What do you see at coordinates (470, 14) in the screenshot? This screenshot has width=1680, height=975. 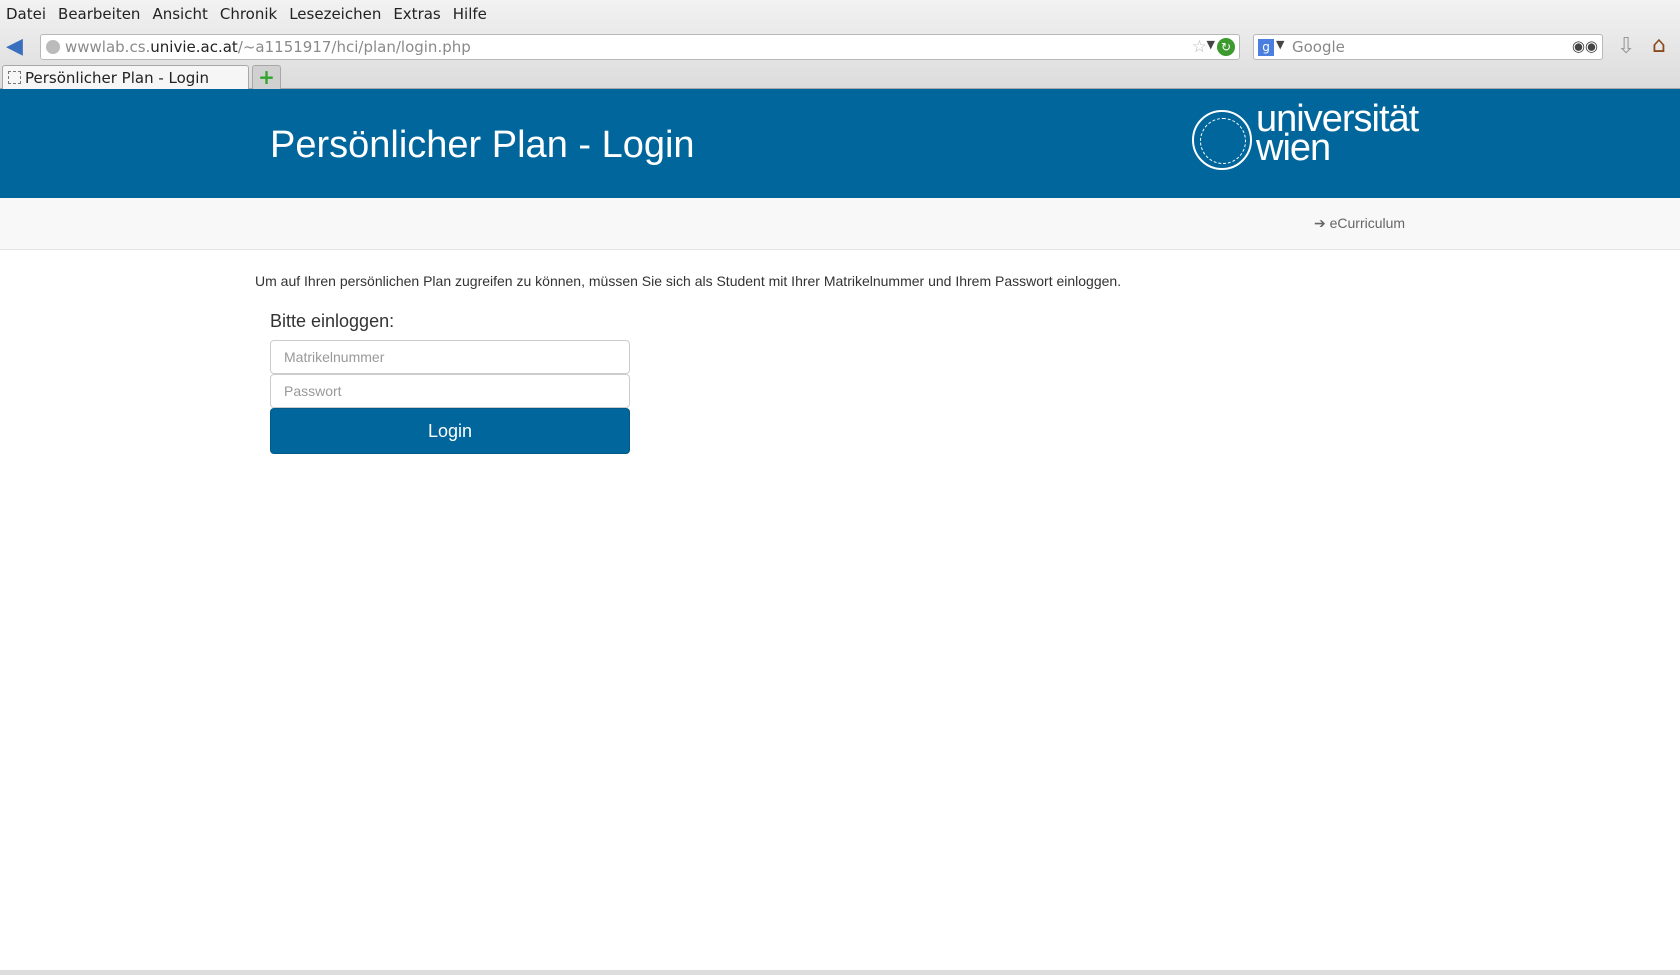 I see `menu-hilfe: Hilfe` at bounding box center [470, 14].